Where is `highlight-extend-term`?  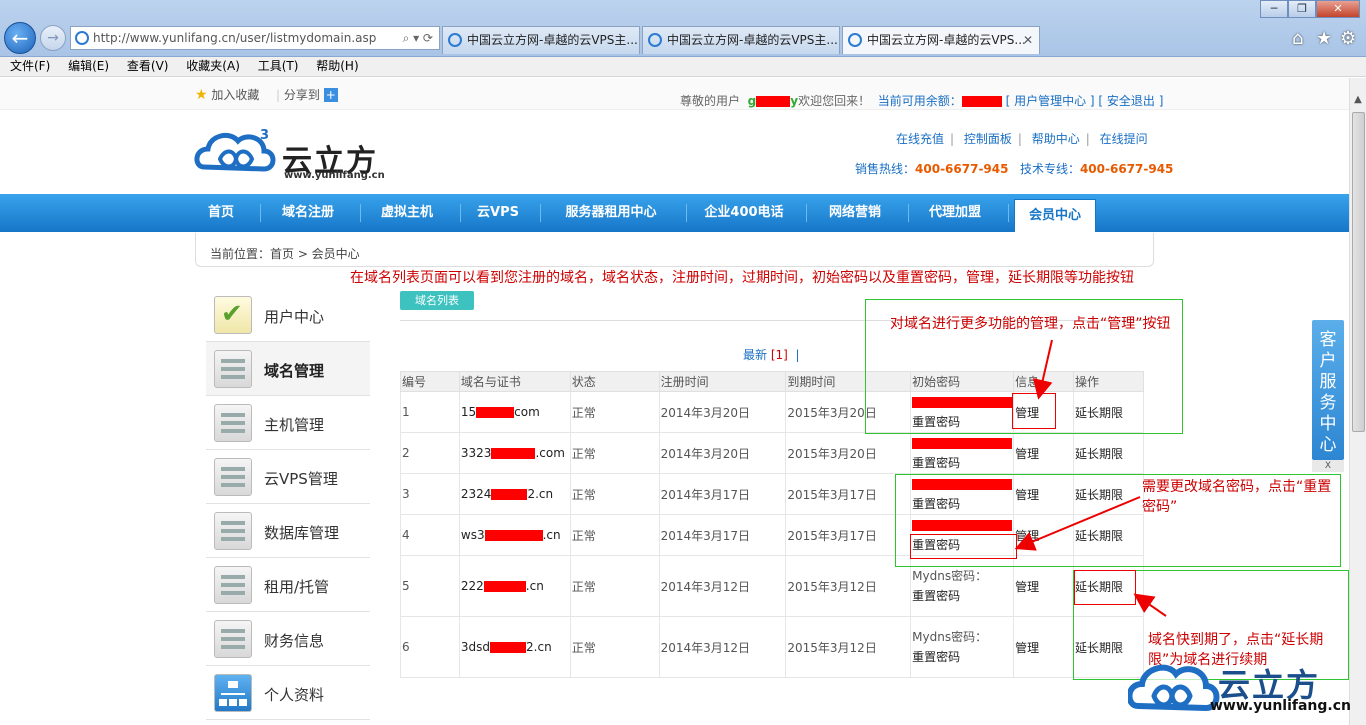
highlight-extend-term is located at coordinates (1105, 587).